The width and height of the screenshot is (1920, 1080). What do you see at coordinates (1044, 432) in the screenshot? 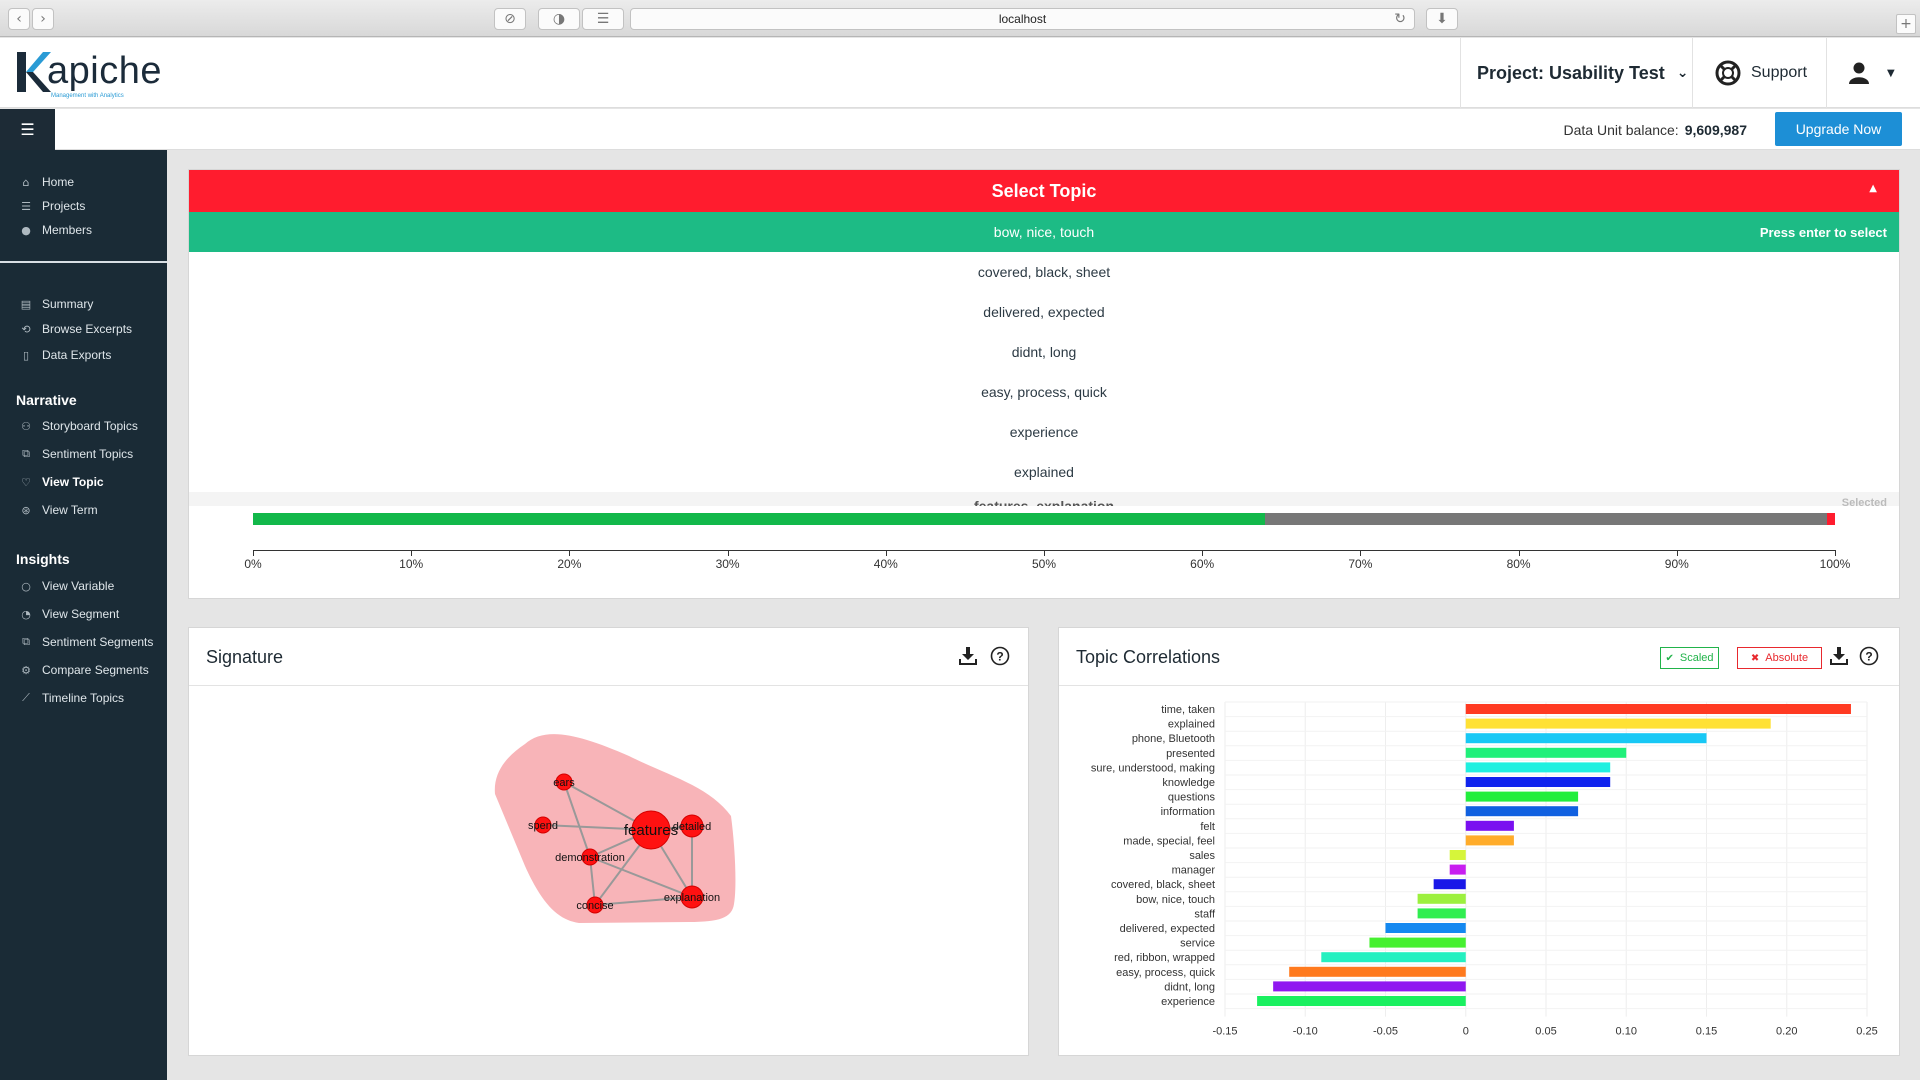
I see `topic-option: experience` at bounding box center [1044, 432].